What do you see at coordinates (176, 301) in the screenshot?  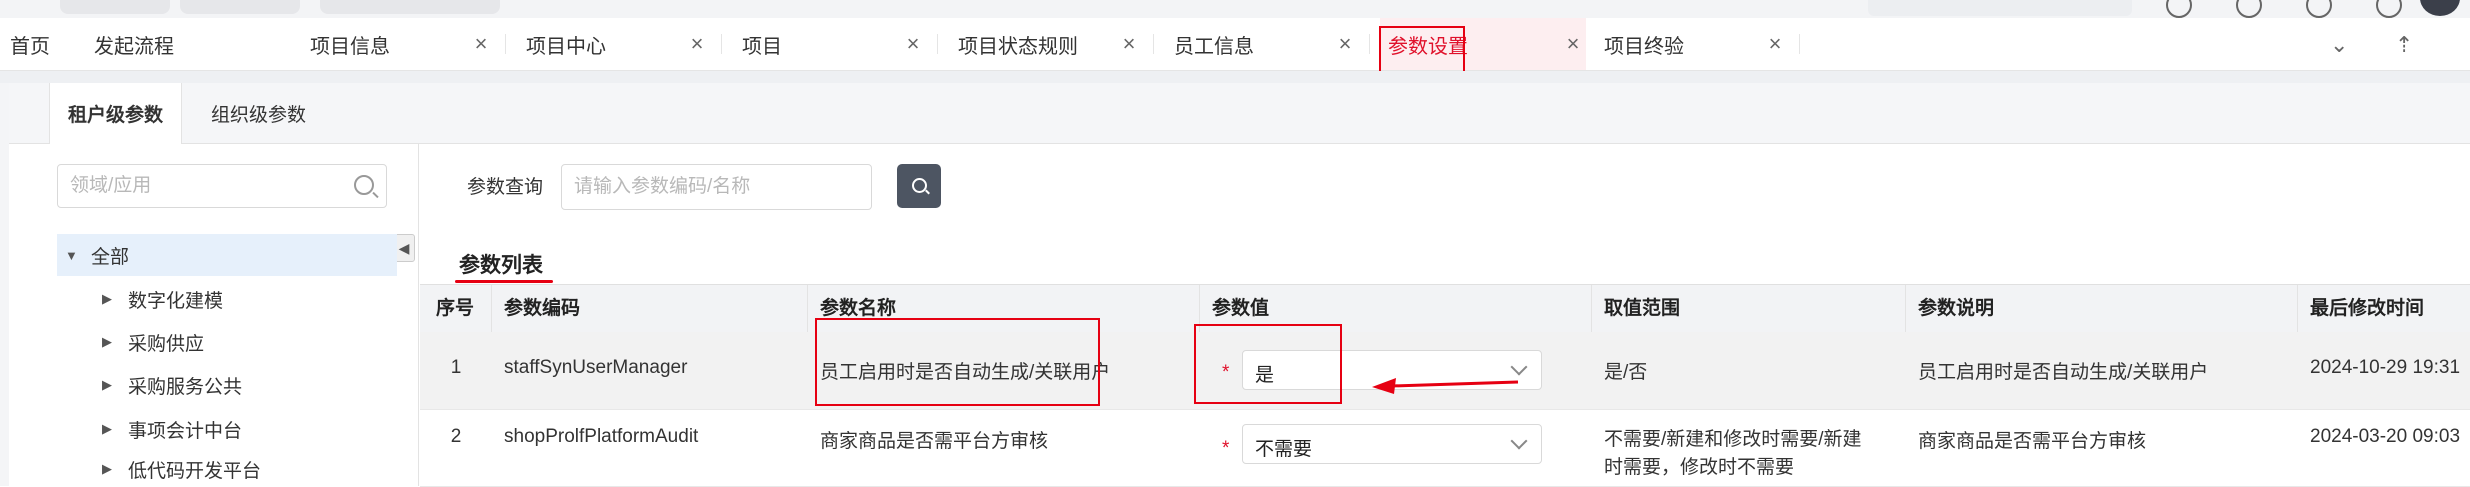 I see `tree-item-label: 数字化建模` at bounding box center [176, 301].